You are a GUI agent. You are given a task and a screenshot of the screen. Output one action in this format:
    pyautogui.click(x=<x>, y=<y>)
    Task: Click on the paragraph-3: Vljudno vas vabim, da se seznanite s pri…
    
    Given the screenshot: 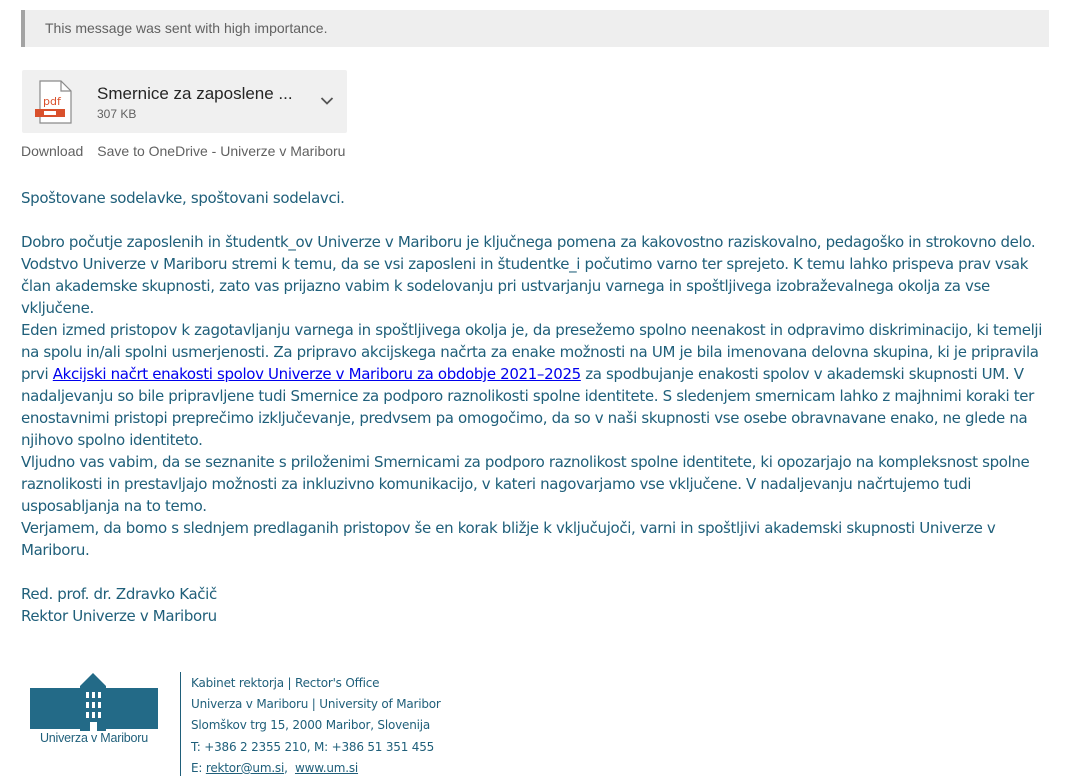 What is the action you would take?
    pyautogui.click(x=525, y=484)
    